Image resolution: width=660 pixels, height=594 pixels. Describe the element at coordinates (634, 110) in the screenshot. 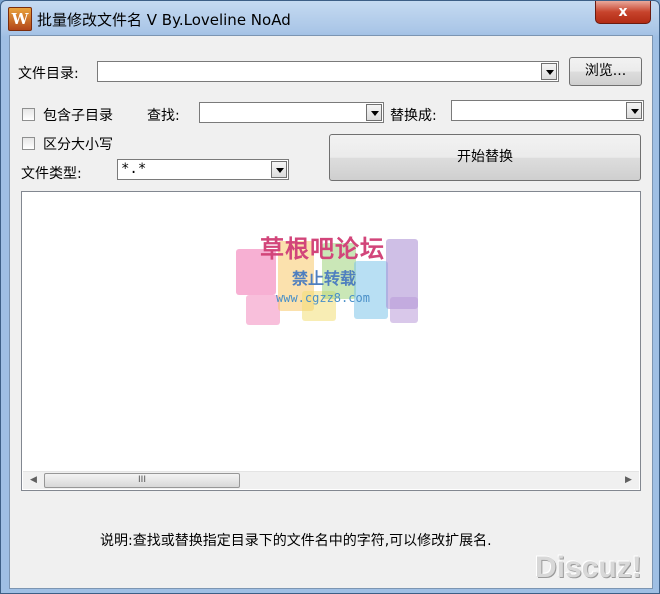

I see `replace-dropdown-icon` at that location.